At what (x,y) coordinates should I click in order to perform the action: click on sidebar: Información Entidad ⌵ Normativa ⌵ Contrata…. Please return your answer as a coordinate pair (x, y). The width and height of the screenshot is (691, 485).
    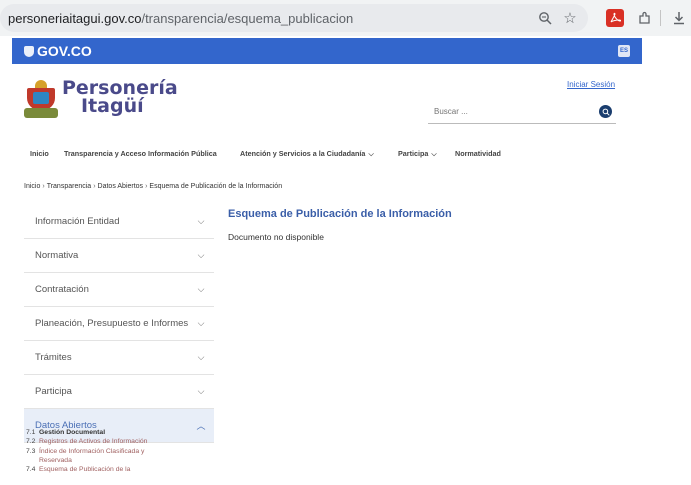
    Looking at the image, I should click on (119, 324).